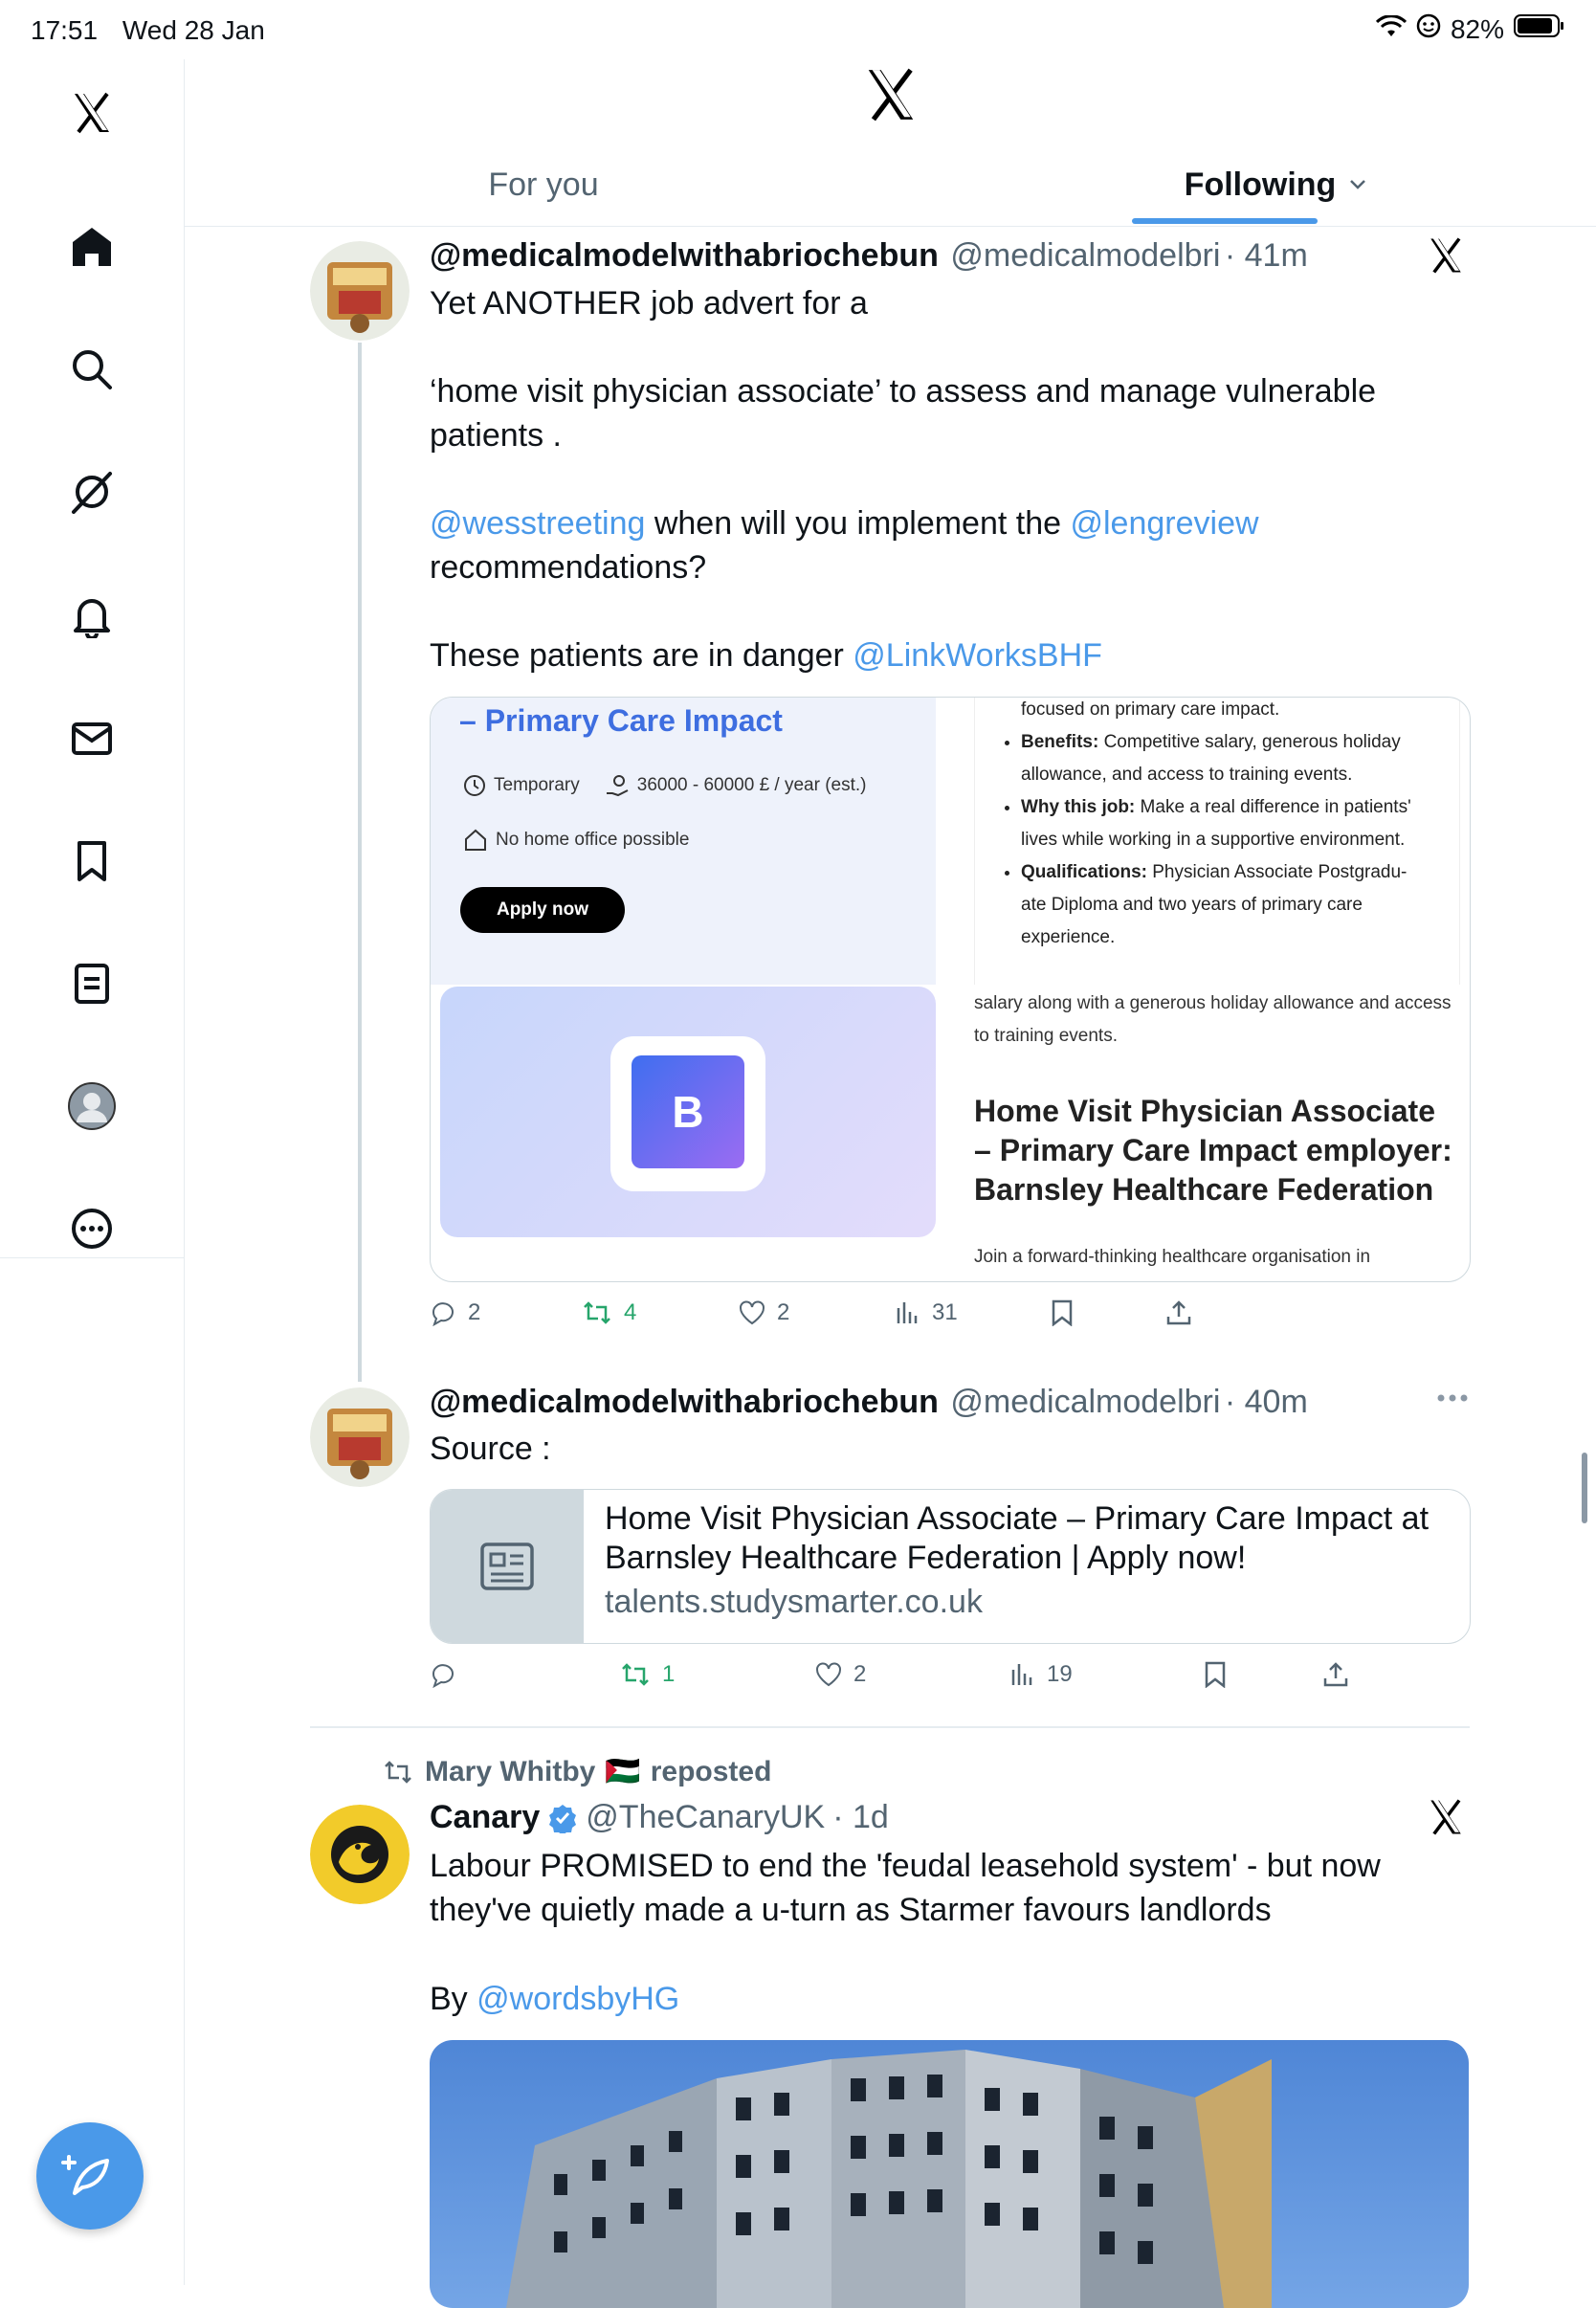  Describe the element at coordinates (706, 1818) in the screenshot. I see `tweet-author-handle: @TheCanaryUK` at that location.